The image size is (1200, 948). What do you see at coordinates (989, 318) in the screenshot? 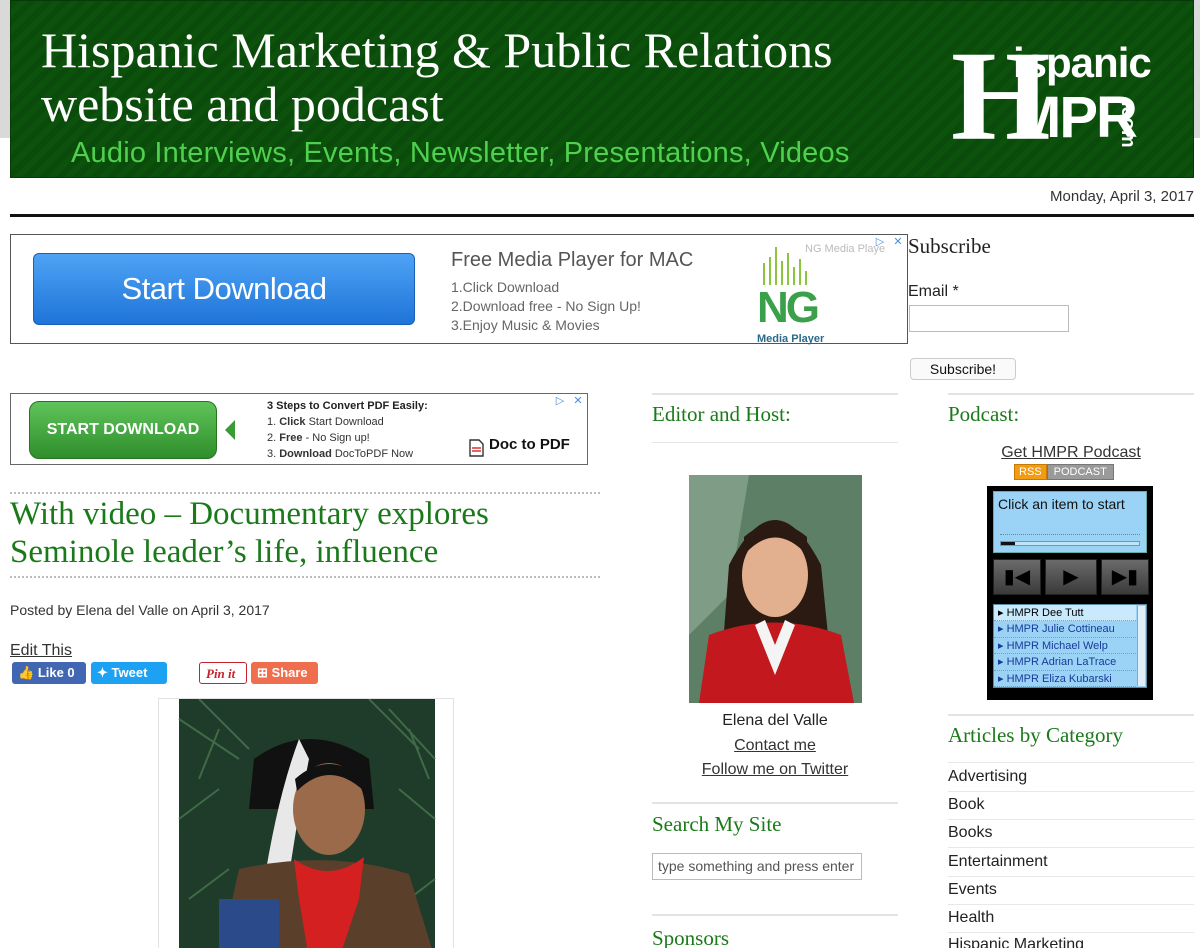
I see `email-field` at bounding box center [989, 318].